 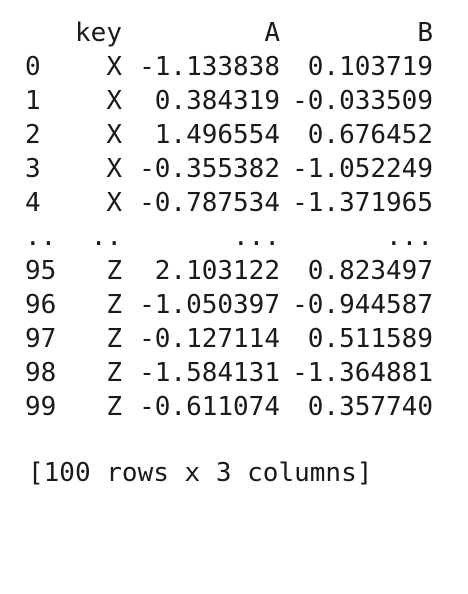 What do you see at coordinates (209, 373) in the screenshot?
I see `row-a: -1.584131` at bounding box center [209, 373].